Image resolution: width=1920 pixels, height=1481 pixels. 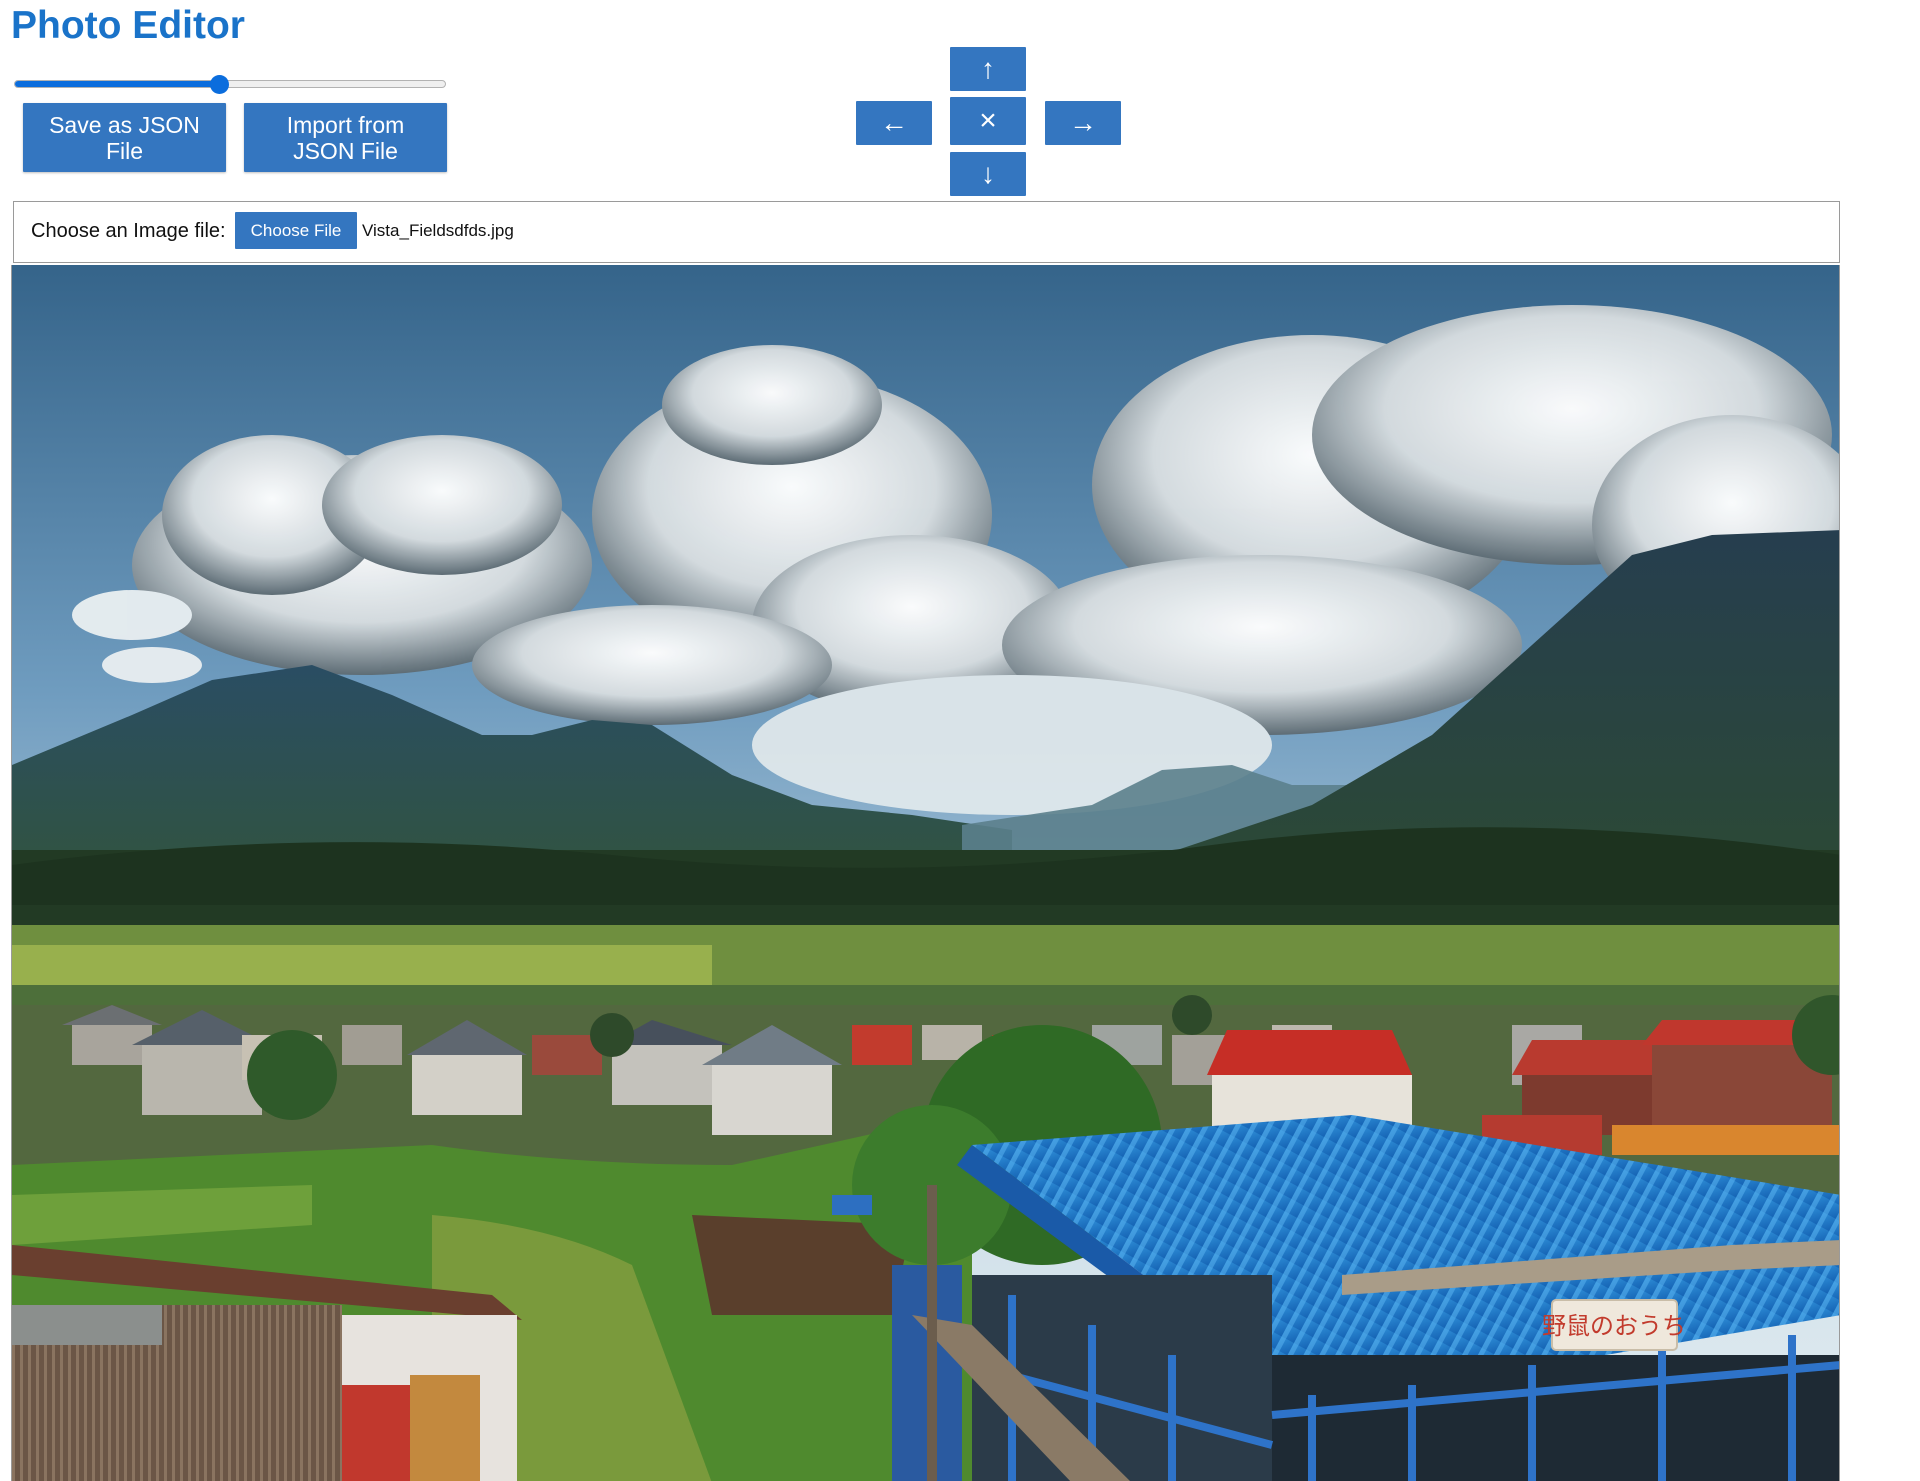 I want to click on page-title: Photo Editor, so click(x=128, y=25).